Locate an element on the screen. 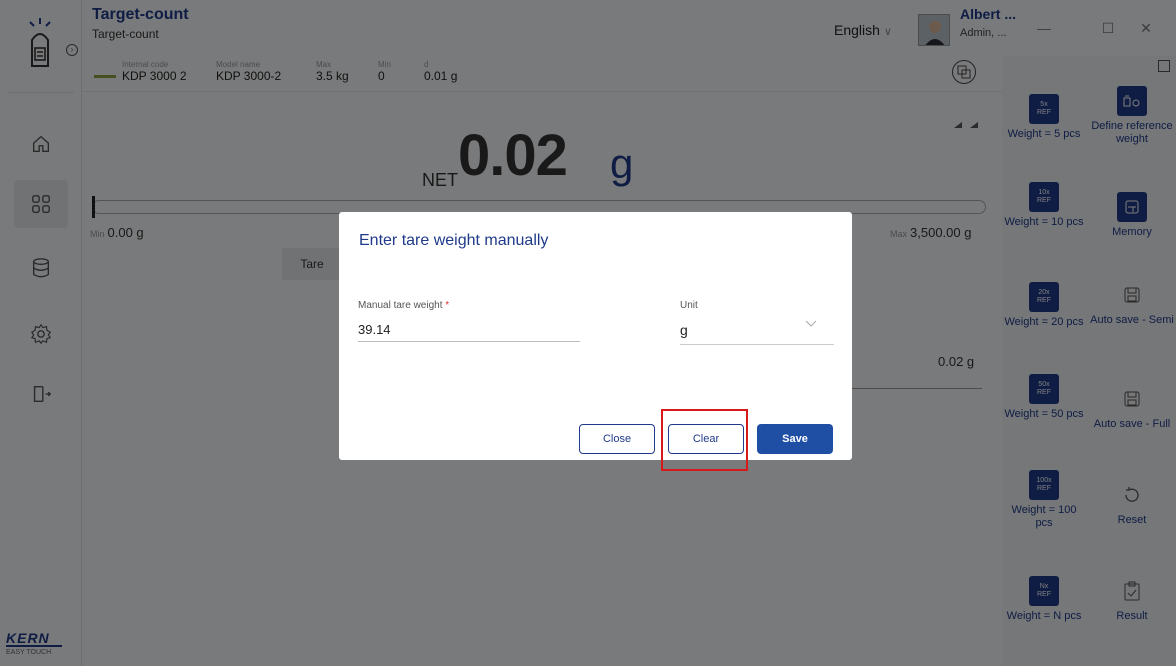 This screenshot has width=1176, height=666. save-button: Save is located at coordinates (795, 439).